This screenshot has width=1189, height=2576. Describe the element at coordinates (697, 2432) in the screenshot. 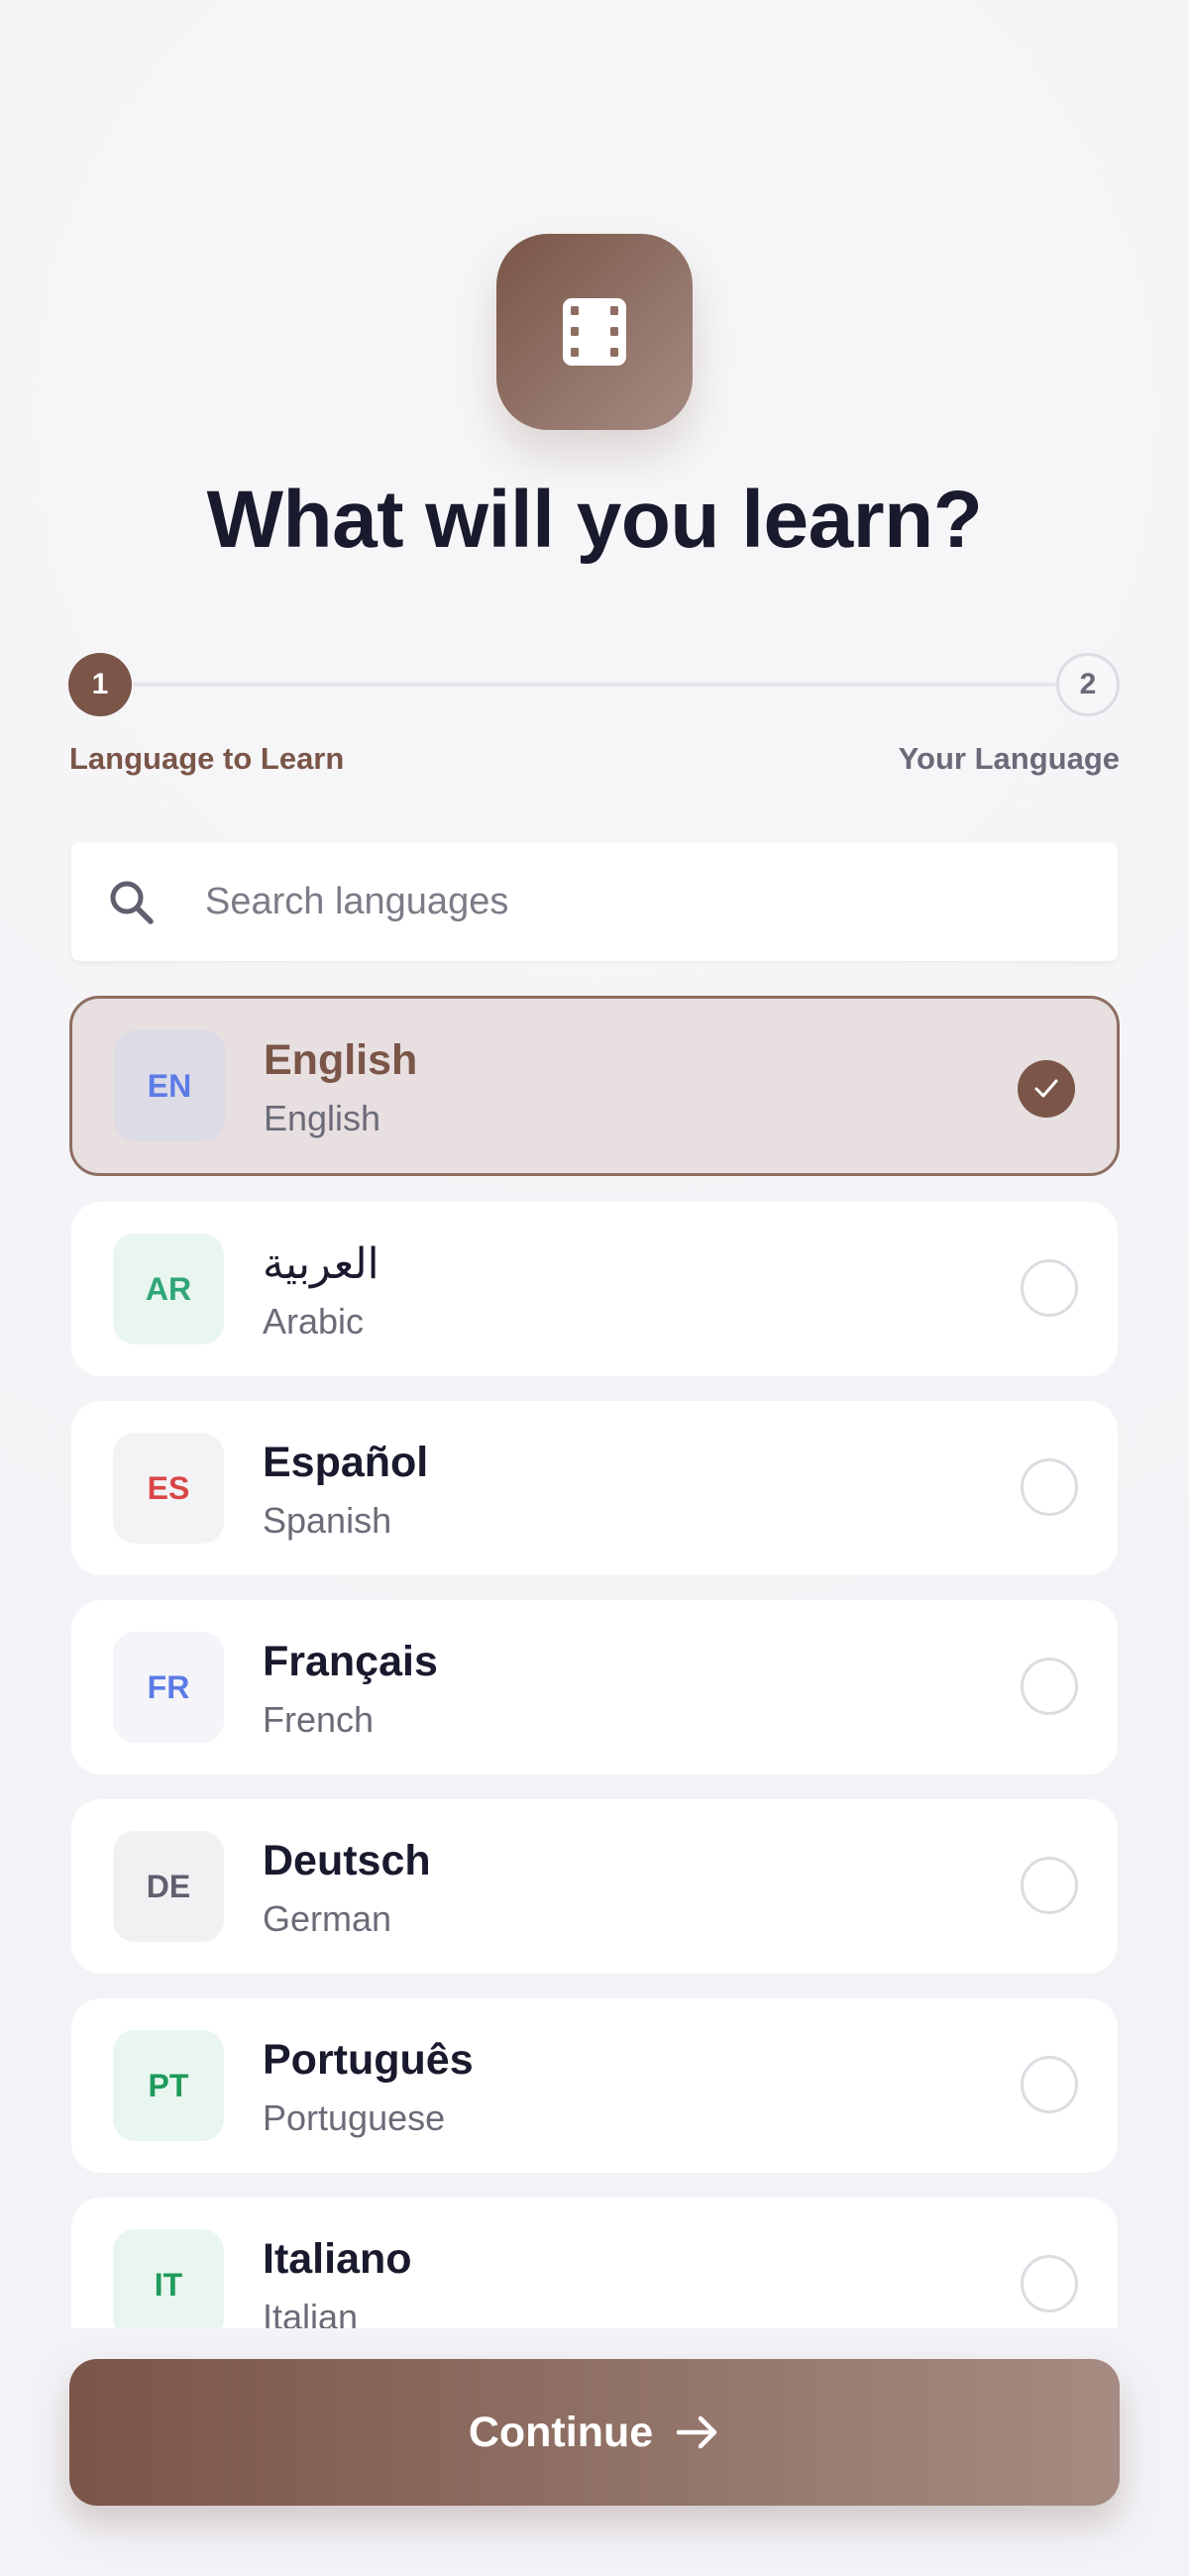

I see `arrow-right-icon` at that location.